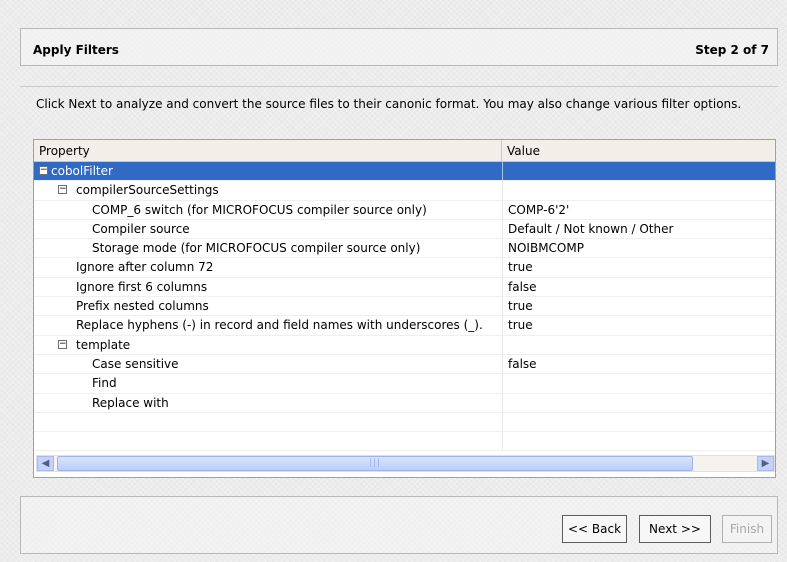 The image size is (787, 562). Describe the element at coordinates (538, 210) in the screenshot. I see `property-value: COMP-6'2'` at that location.